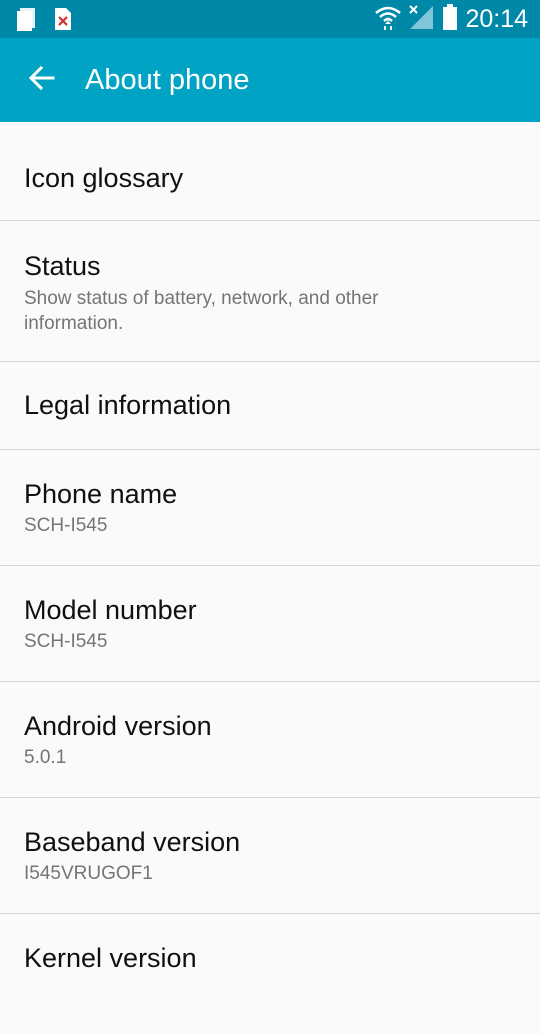 The image size is (540, 1034). Describe the element at coordinates (167, 80) in the screenshot. I see `page-title: About phone` at that location.